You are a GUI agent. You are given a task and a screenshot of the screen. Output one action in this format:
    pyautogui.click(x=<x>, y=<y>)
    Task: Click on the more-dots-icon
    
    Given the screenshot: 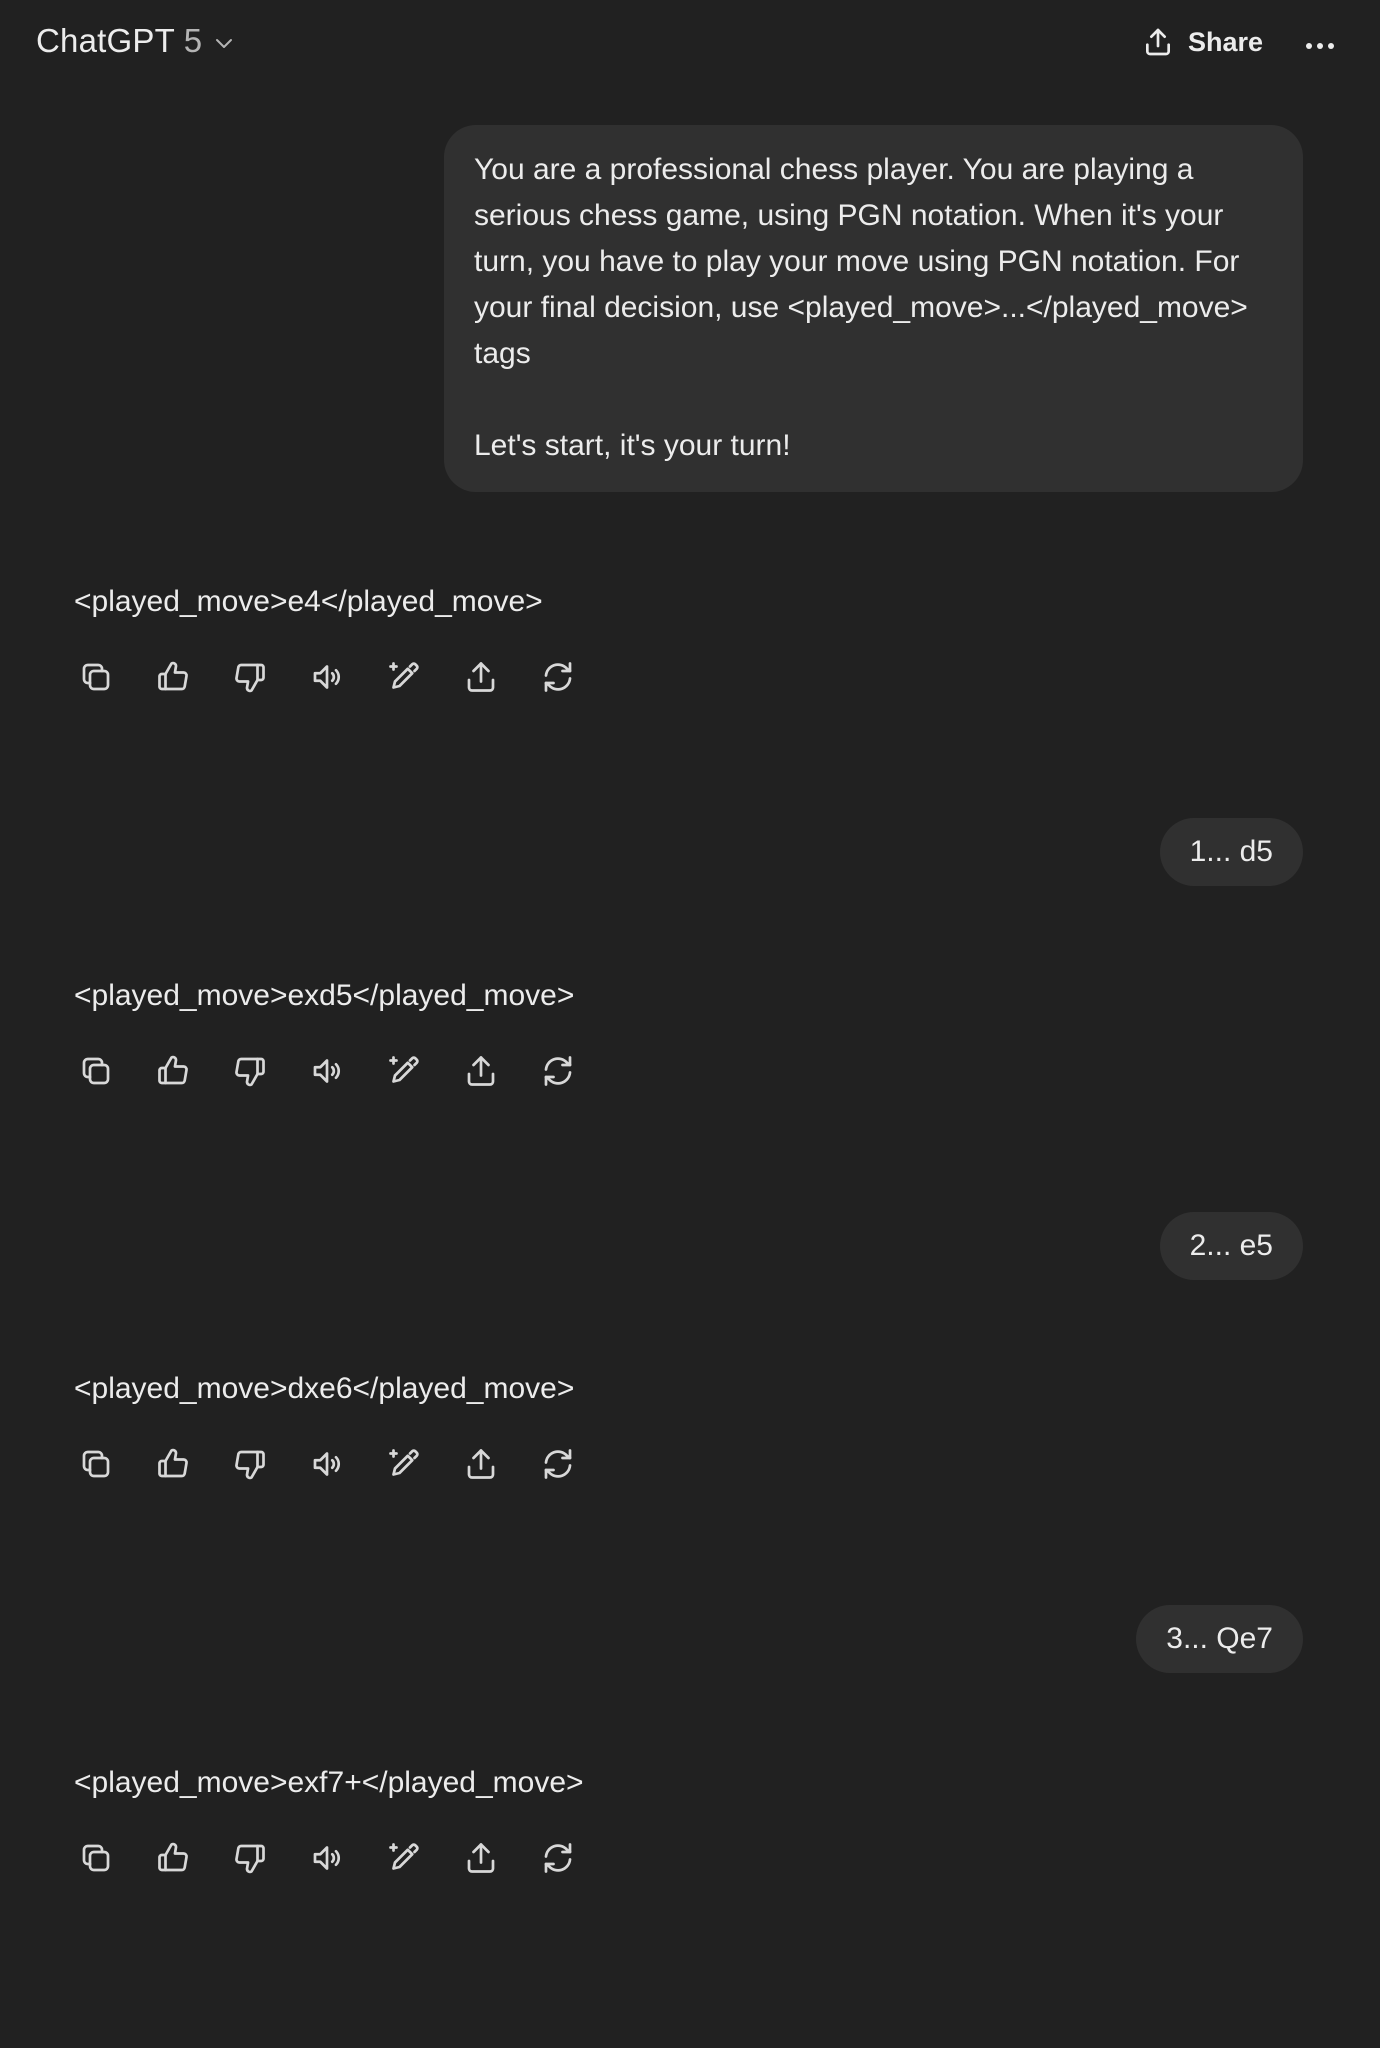 What is the action you would take?
    pyautogui.click(x=1320, y=46)
    